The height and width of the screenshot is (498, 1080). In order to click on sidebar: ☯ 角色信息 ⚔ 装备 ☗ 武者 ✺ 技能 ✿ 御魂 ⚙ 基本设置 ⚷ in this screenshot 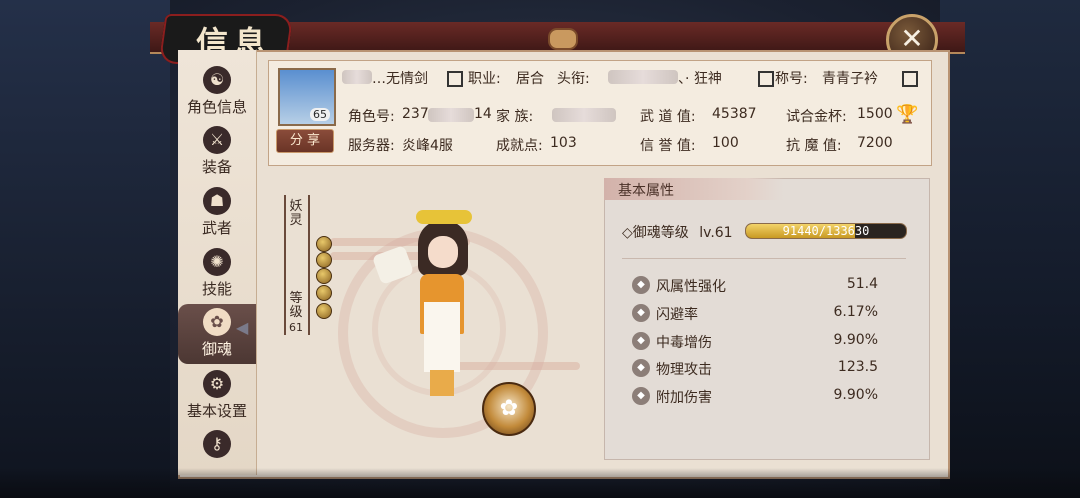, I will do `click(217, 262)`.